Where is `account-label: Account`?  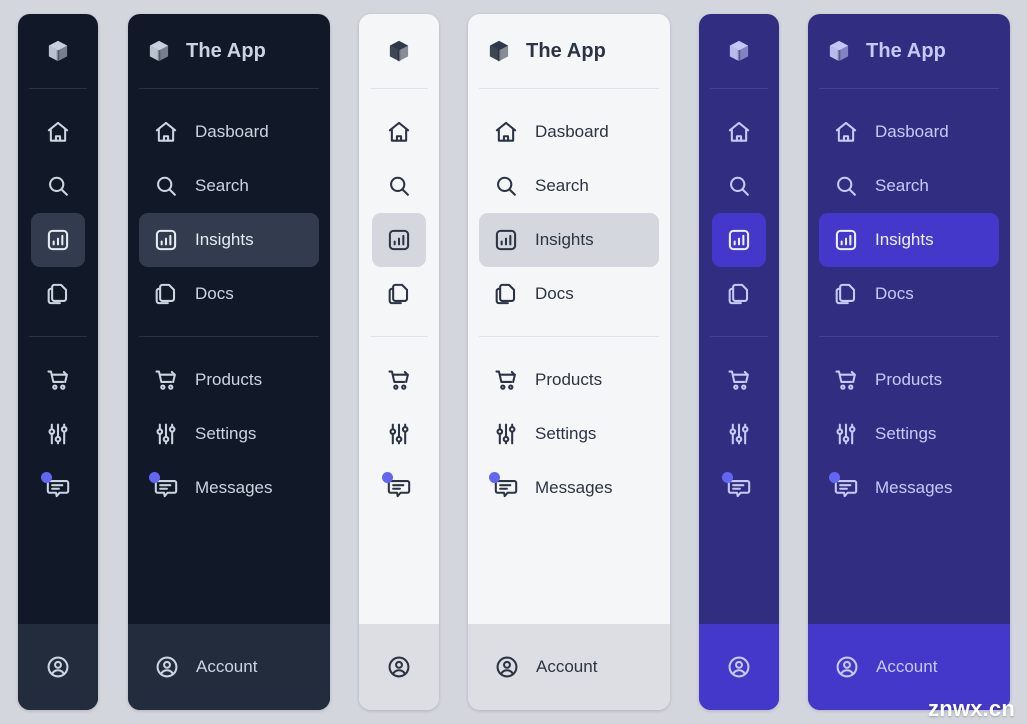 account-label: Account is located at coordinates (567, 666).